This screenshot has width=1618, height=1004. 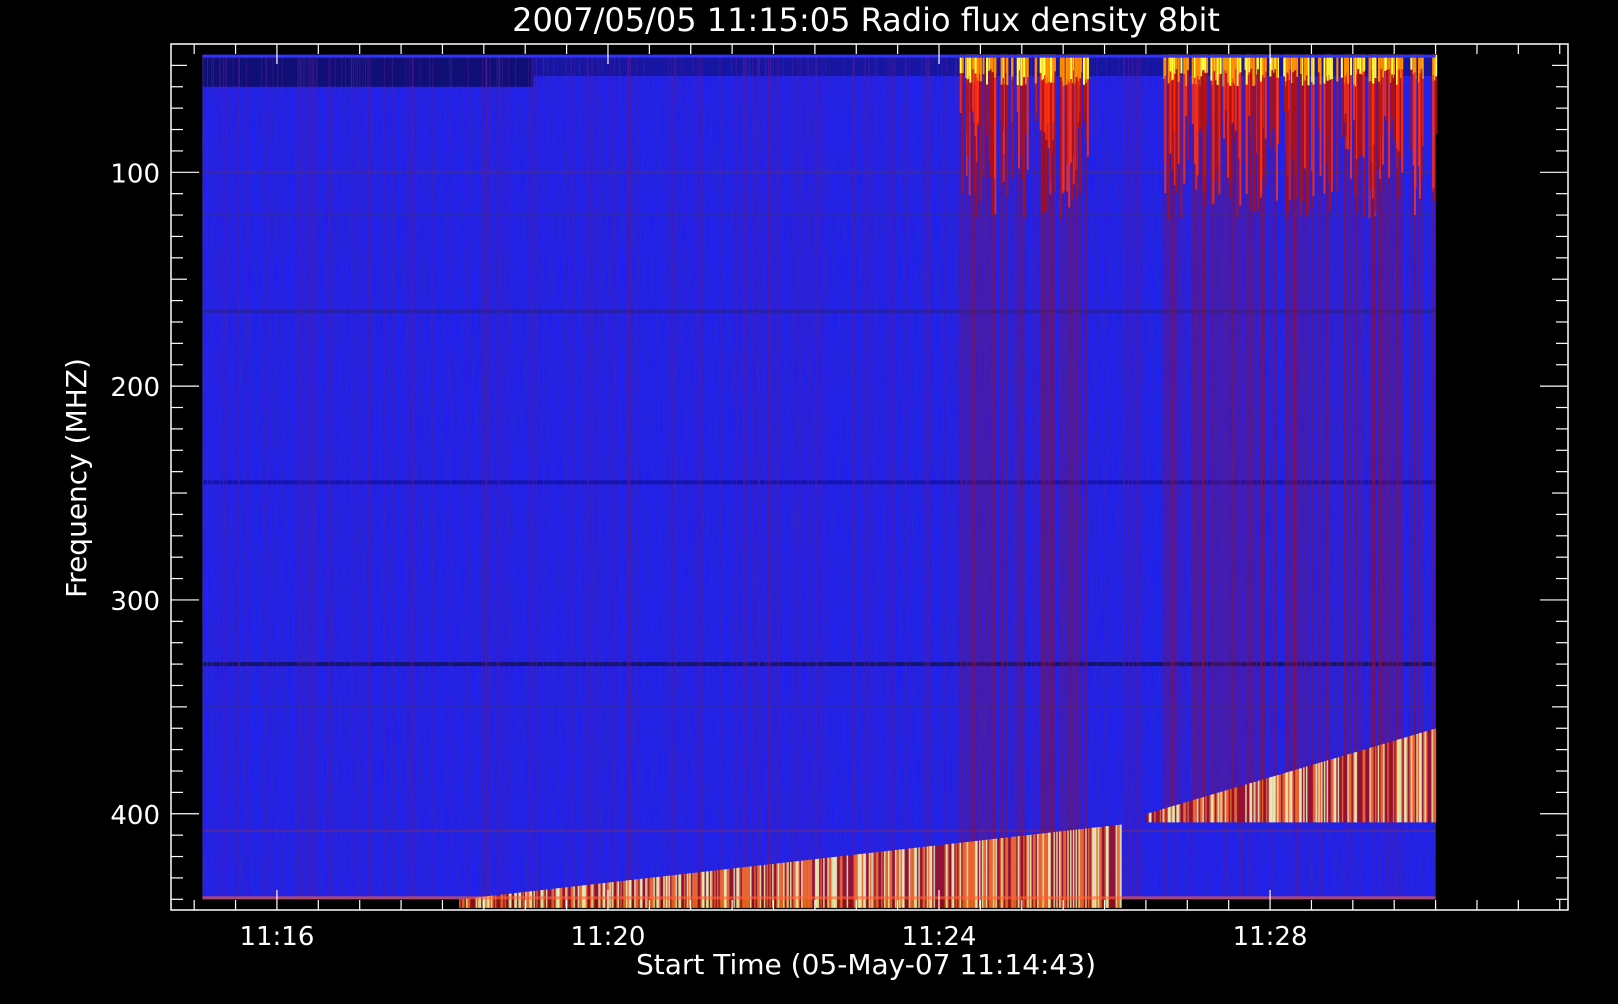 I want to click on x-tick-label: 11:20, so click(x=608, y=937).